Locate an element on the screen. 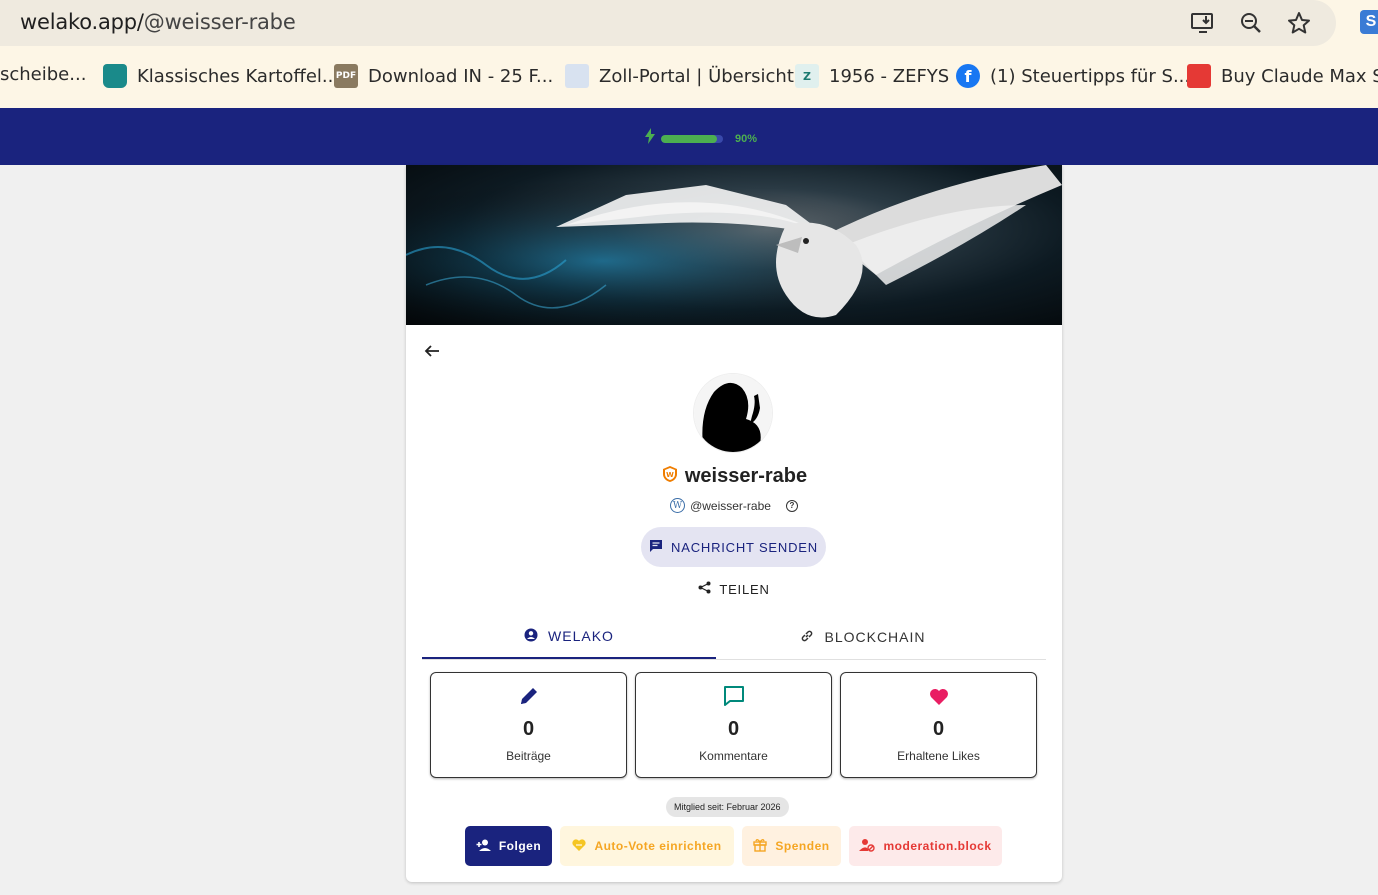 This screenshot has height=895, width=1378. tab-blockchain: BLOCKCHAIN is located at coordinates (863, 637).